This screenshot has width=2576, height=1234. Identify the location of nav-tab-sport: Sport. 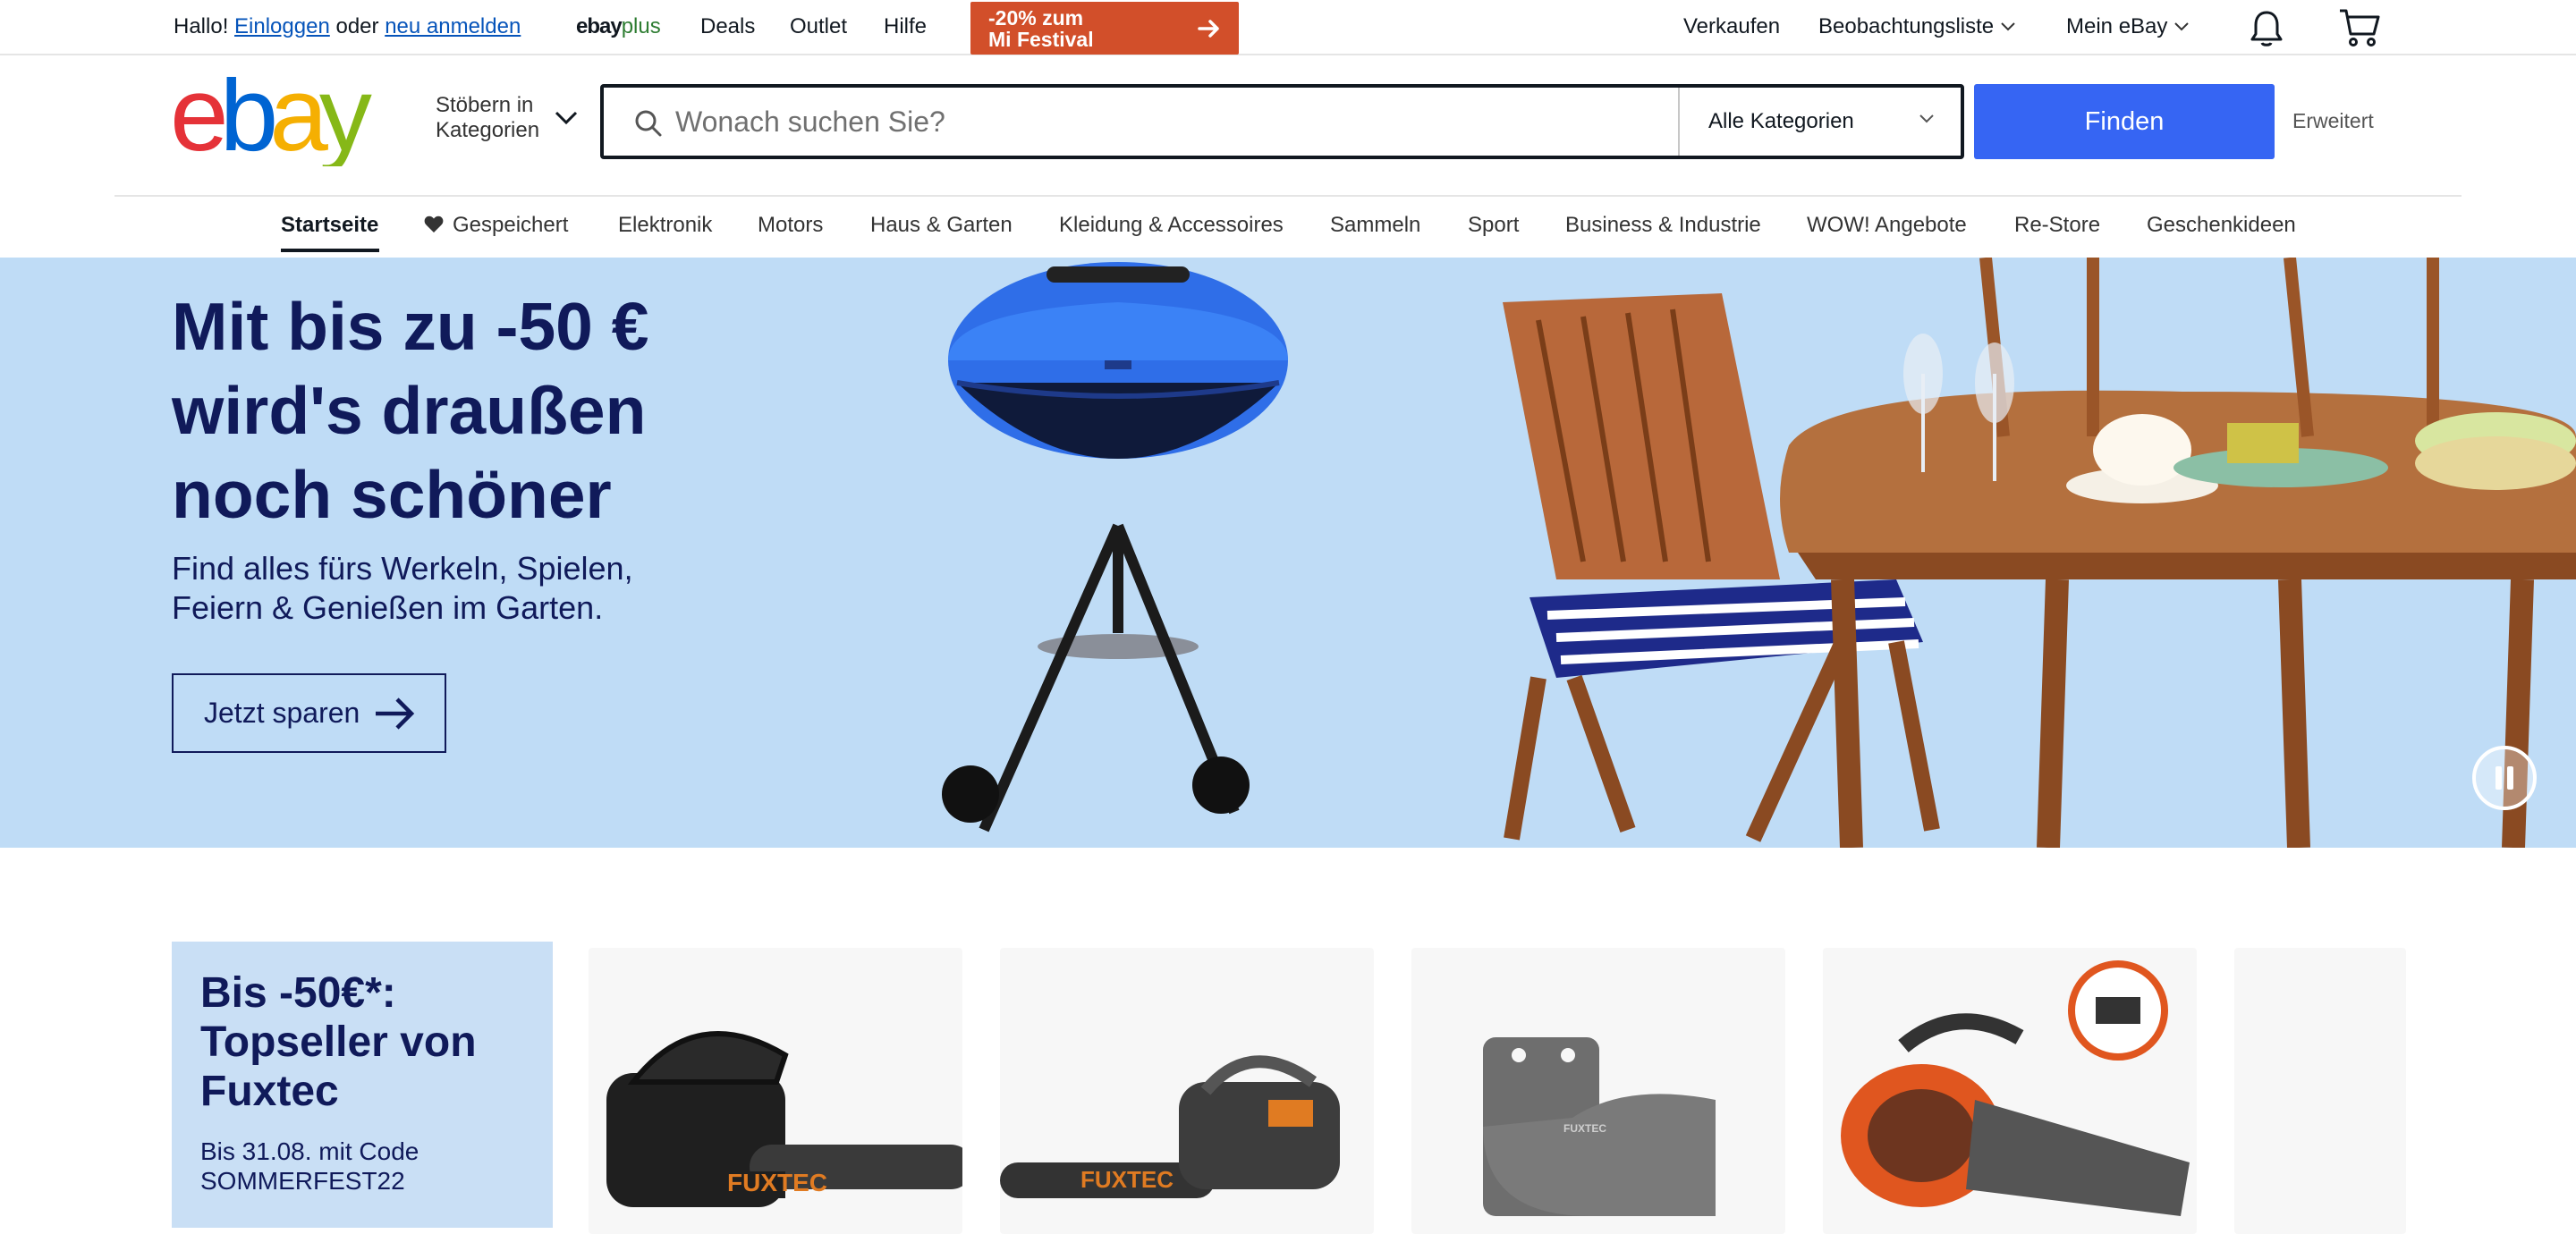
(1493, 225).